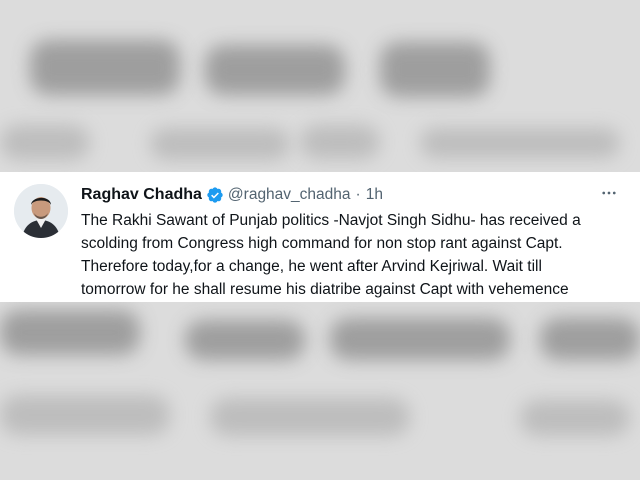 The image size is (640, 480). Describe the element at coordinates (609, 193) in the screenshot. I see `more-options-icon` at that location.